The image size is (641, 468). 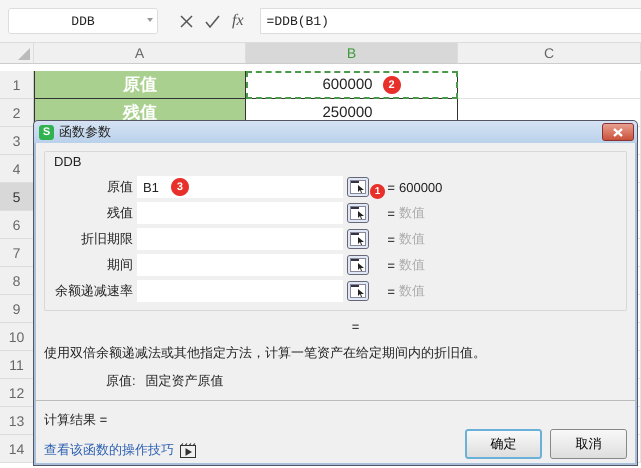 What do you see at coordinates (17, 449) in the screenshot?
I see `row-header: 14` at bounding box center [17, 449].